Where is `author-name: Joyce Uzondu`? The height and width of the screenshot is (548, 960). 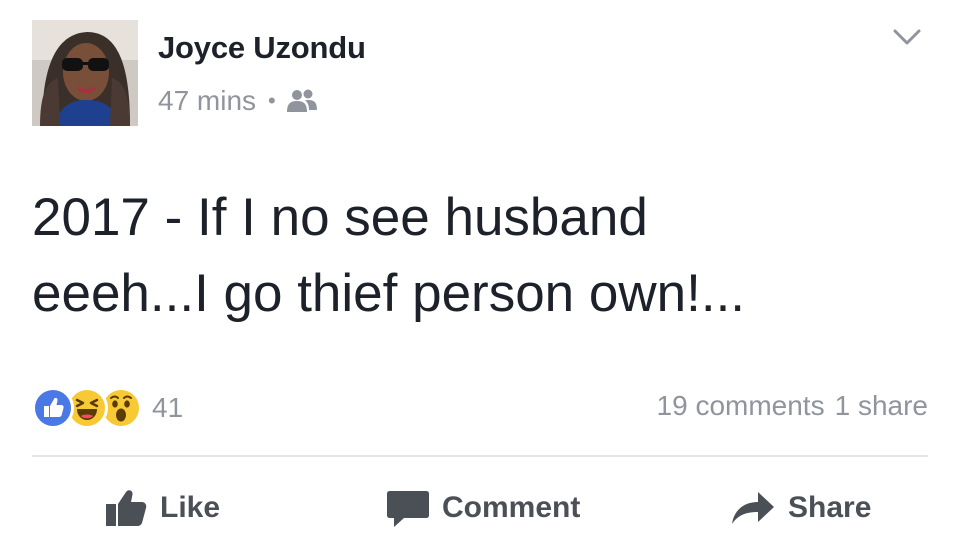 author-name: Joyce Uzondu is located at coordinates (262, 48).